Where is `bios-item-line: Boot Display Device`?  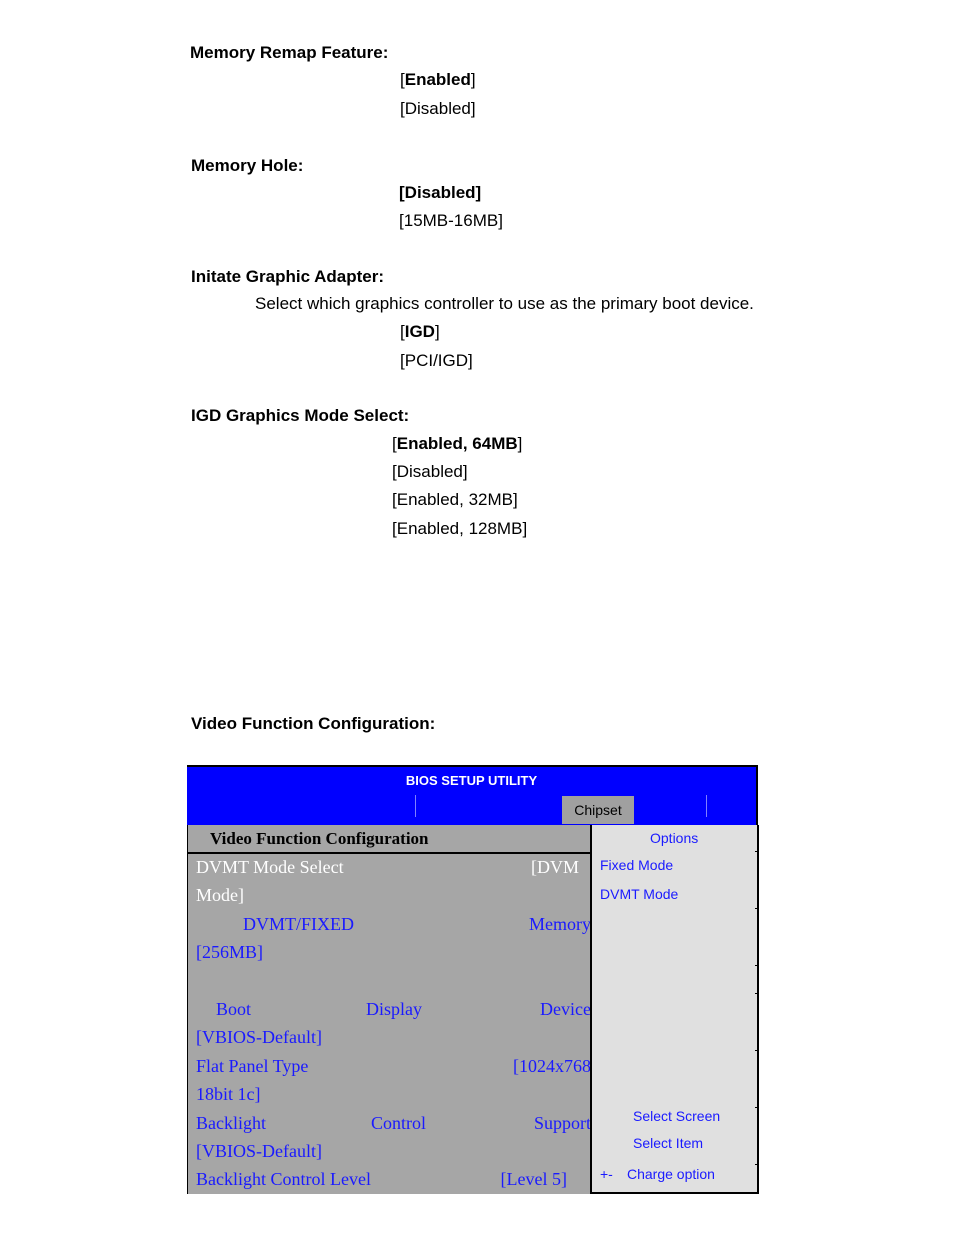 bios-item-line: Boot Display Device is located at coordinates (393, 1009).